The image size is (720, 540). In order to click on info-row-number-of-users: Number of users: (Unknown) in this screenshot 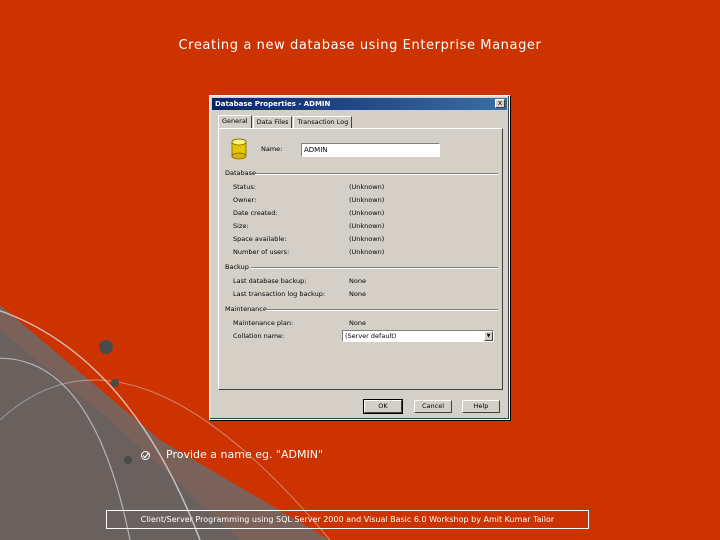, I will do `click(363, 253)`.